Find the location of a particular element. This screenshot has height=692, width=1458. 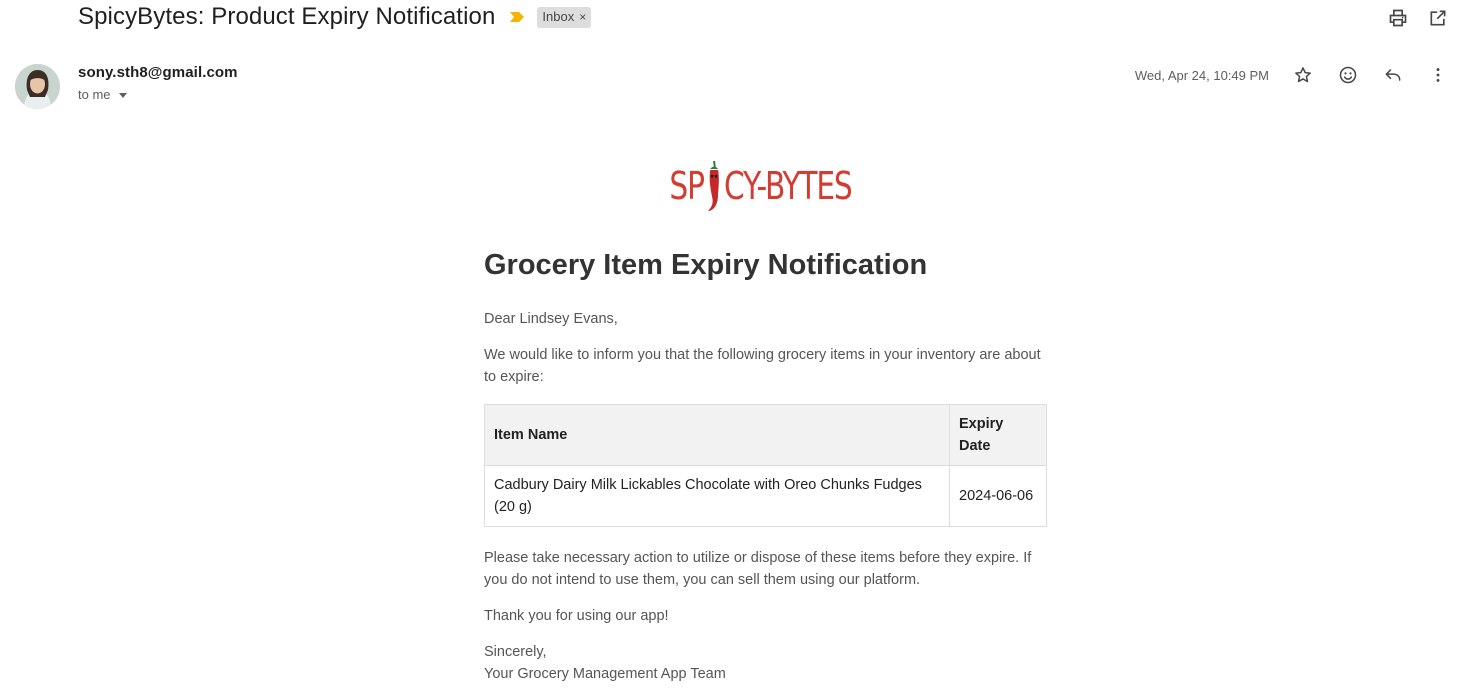

importance-marker-icon is located at coordinates (517, 17).